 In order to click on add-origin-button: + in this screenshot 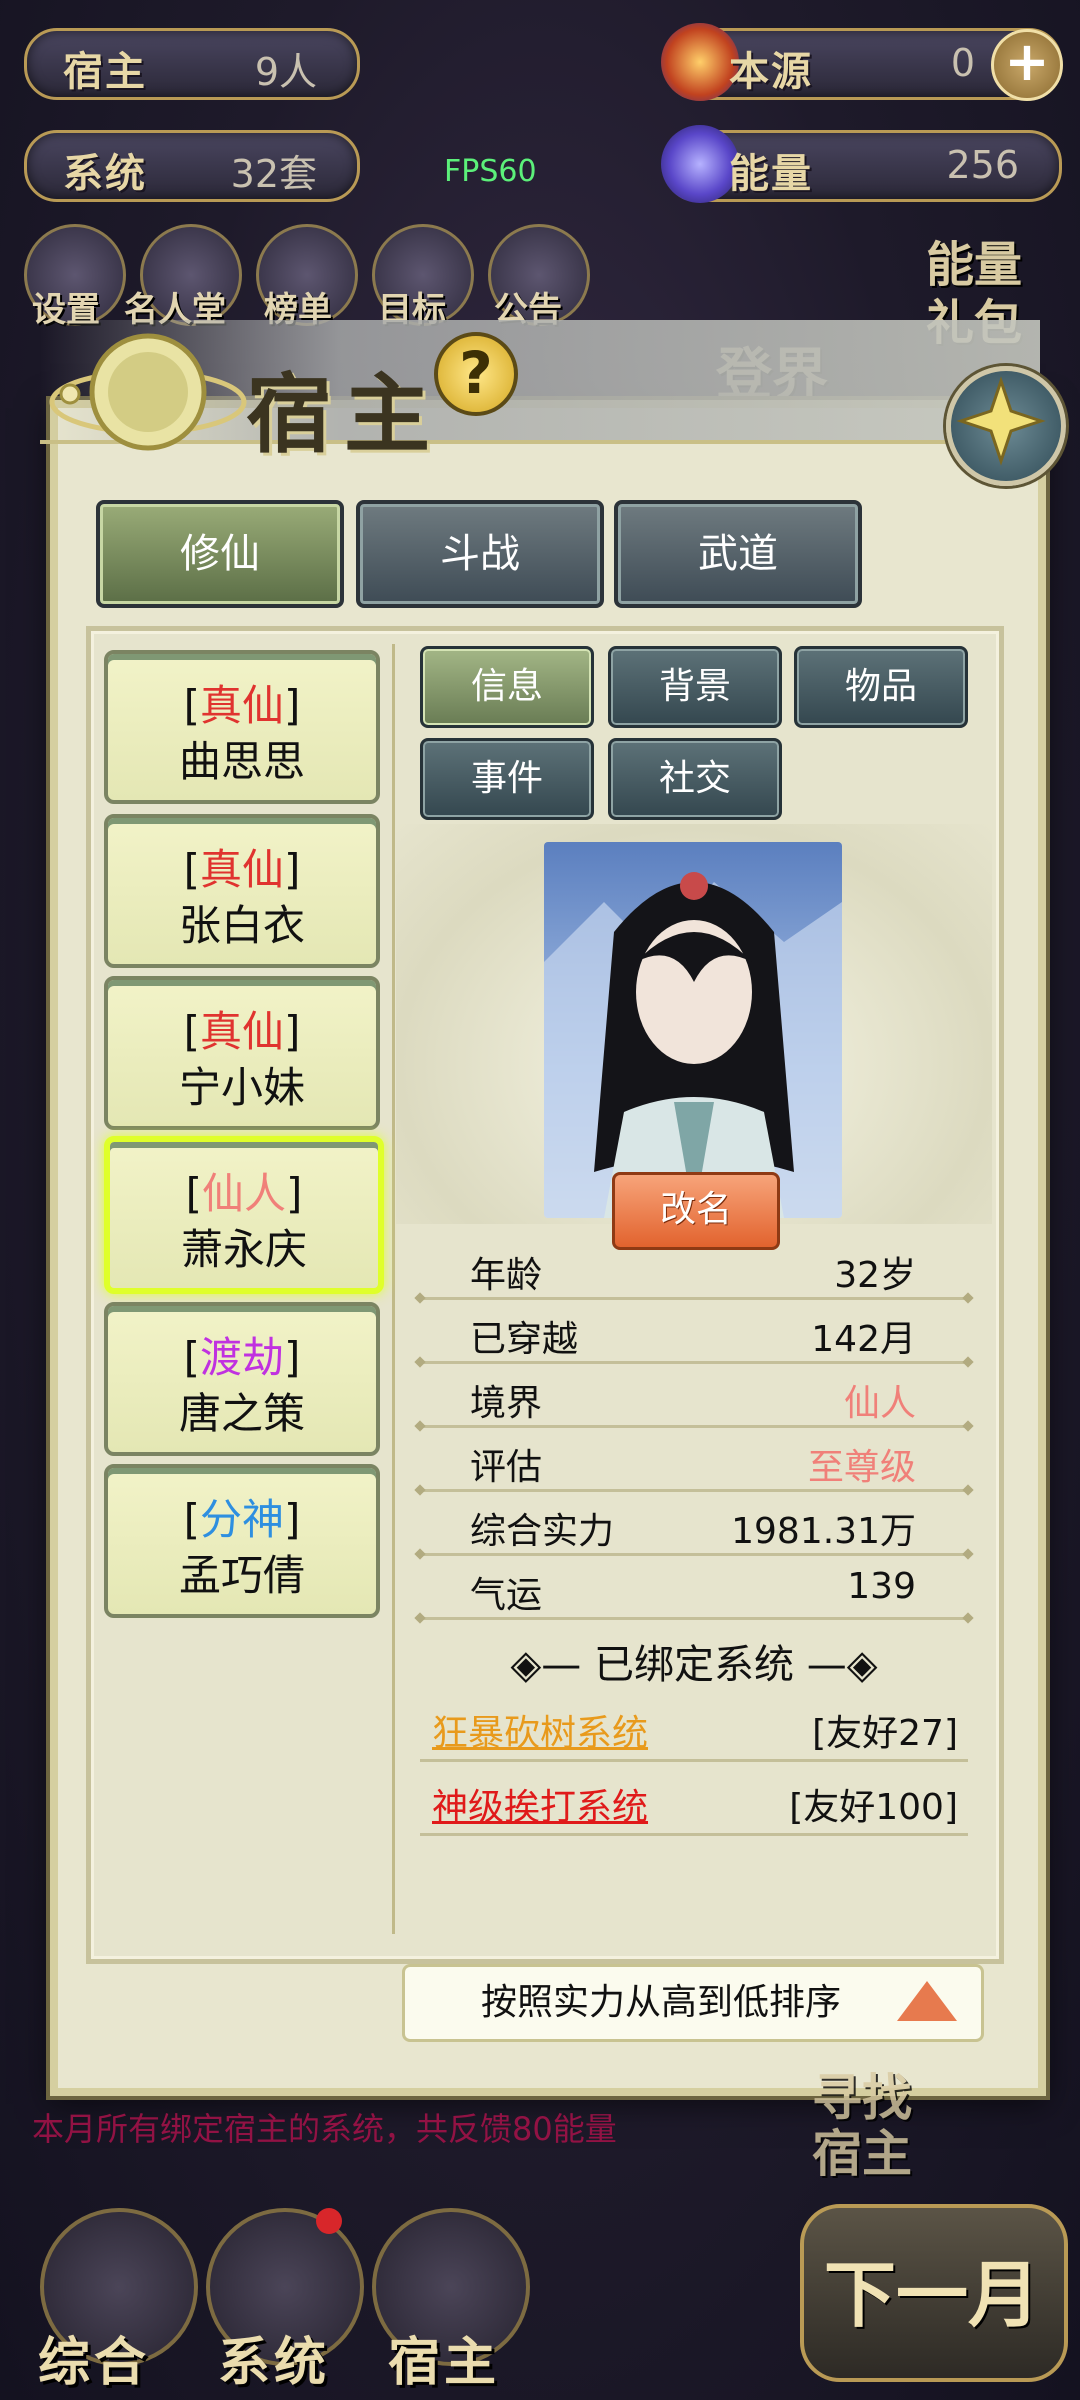, I will do `click(1027, 65)`.